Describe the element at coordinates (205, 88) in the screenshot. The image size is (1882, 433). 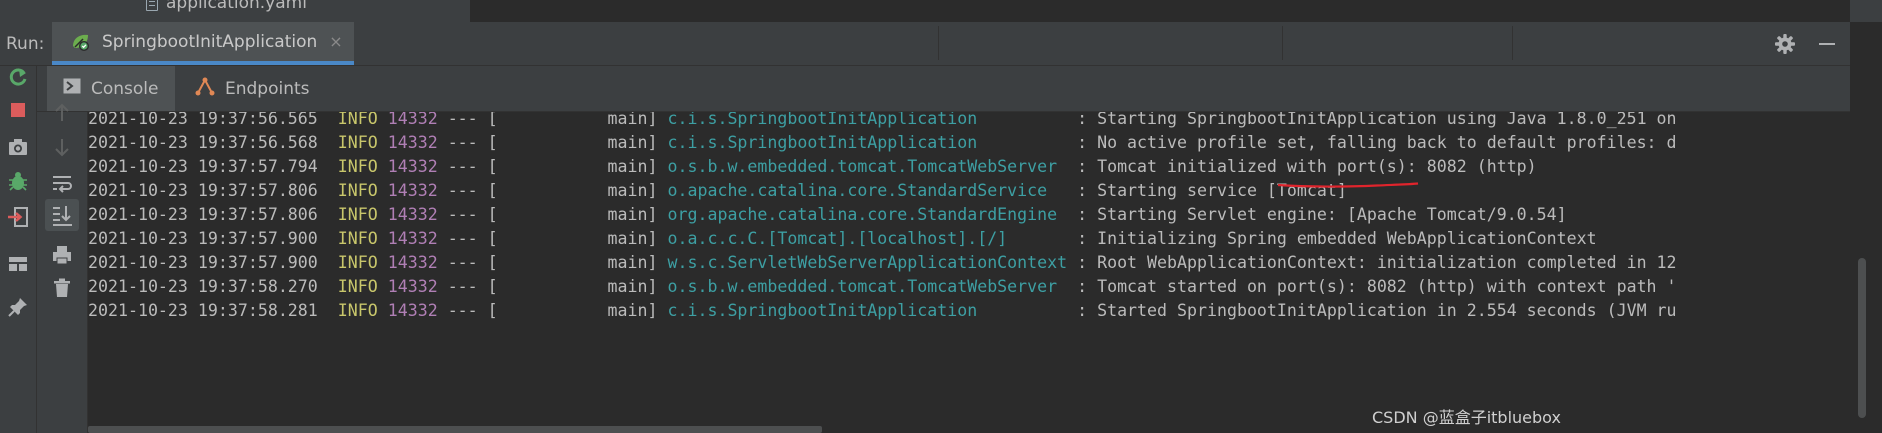
I see `endpoints-icon` at that location.